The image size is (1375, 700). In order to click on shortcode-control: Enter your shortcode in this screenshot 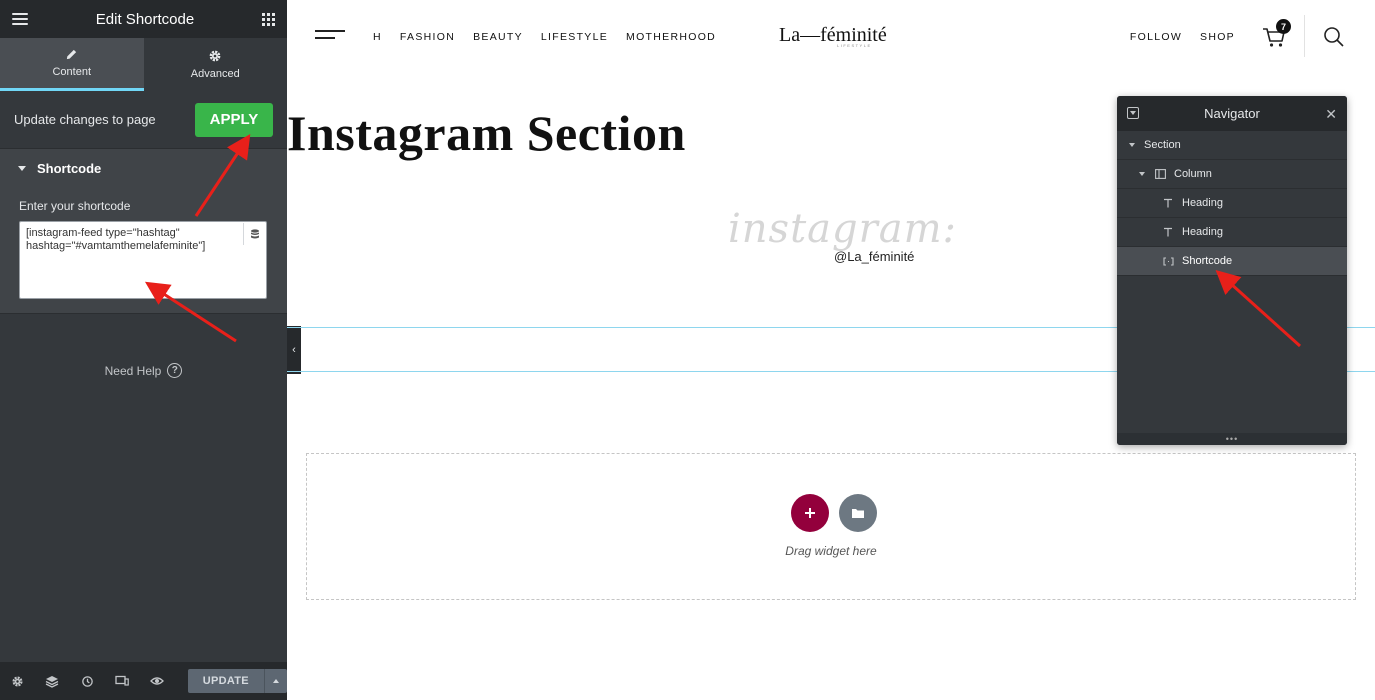, I will do `click(143, 250)`.